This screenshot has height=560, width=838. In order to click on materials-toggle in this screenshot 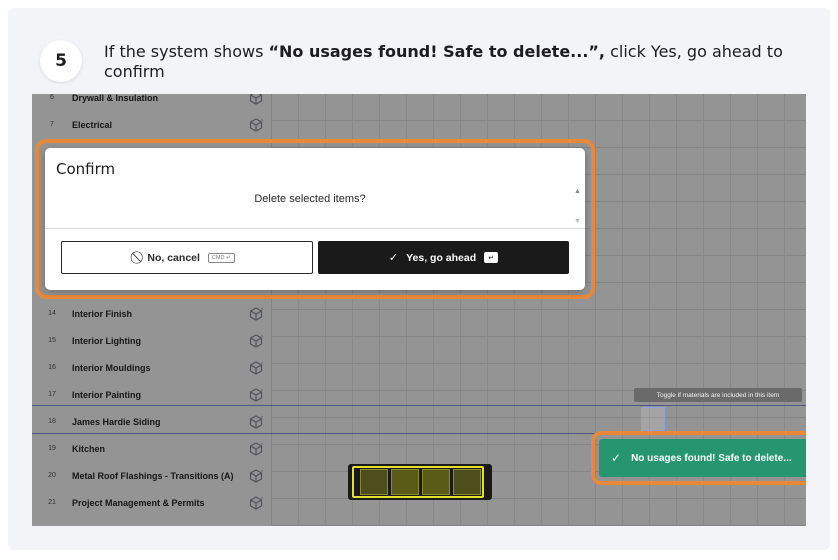, I will do `click(653, 419)`.